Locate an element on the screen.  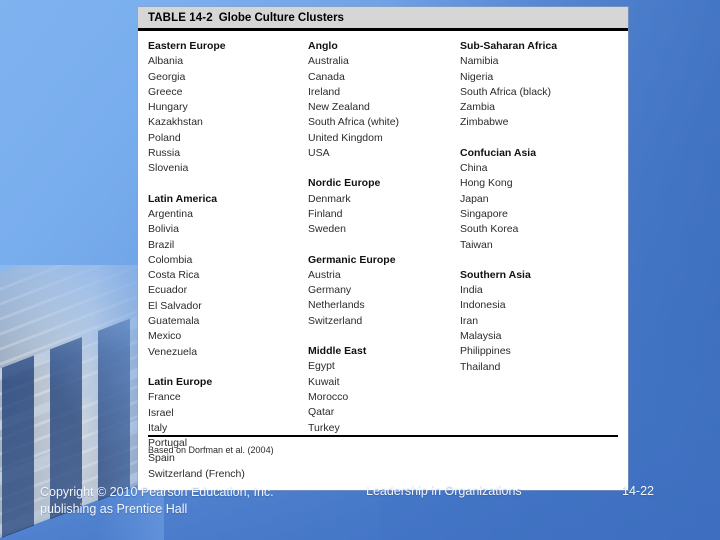
country-item: Israel is located at coordinates (161, 412).